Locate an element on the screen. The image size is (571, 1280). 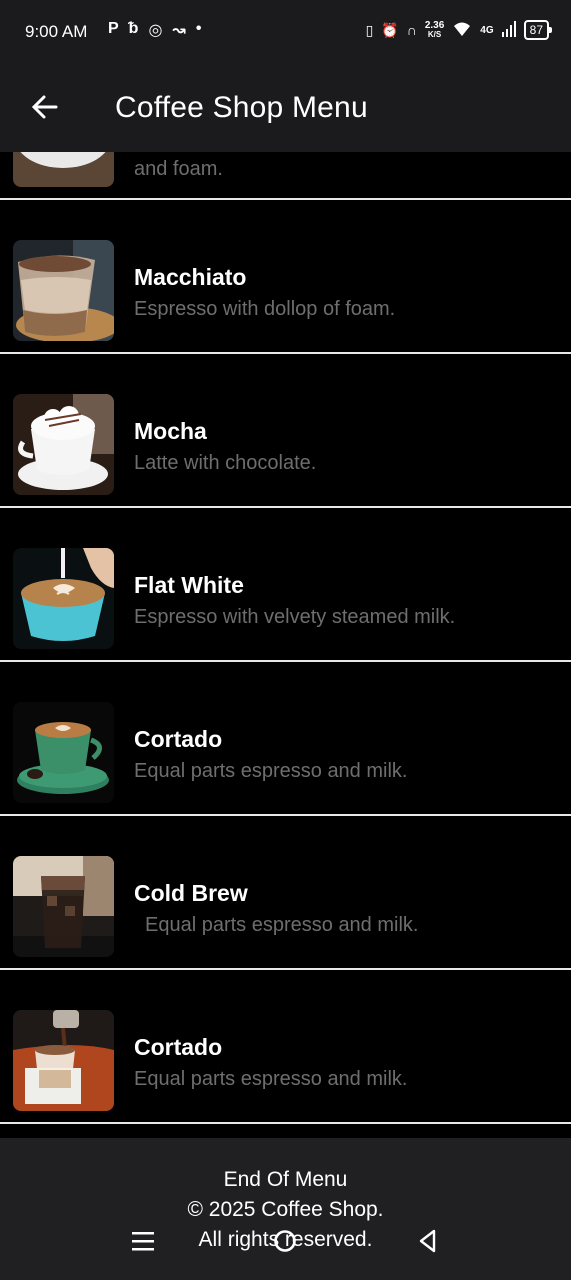
status-time: 9:00 AM is located at coordinates (56, 31).